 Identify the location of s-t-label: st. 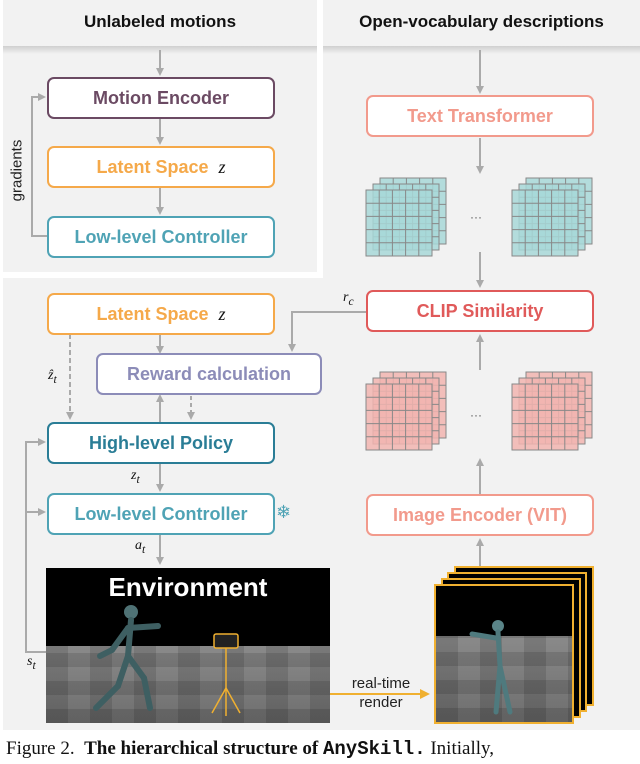
(31, 663).